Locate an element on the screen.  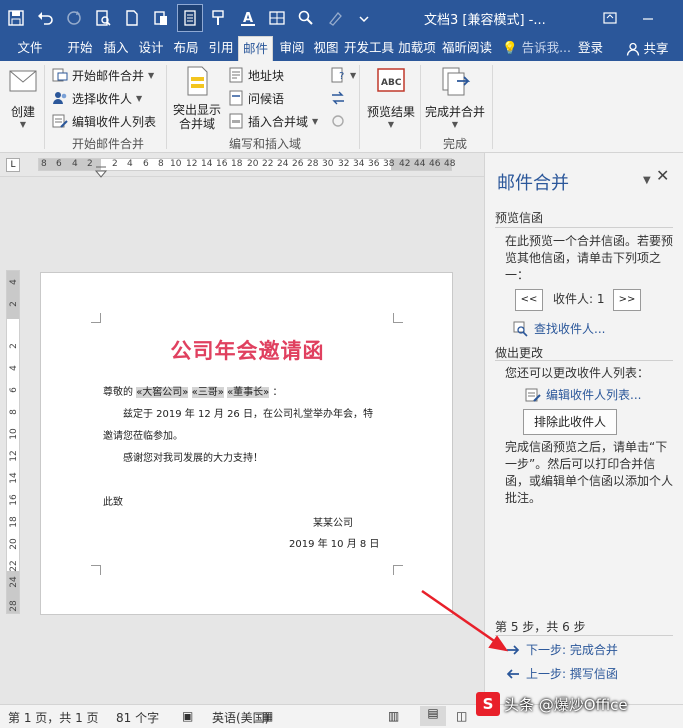
section-preview-title: 预览信函 is located at coordinates (519, 218).